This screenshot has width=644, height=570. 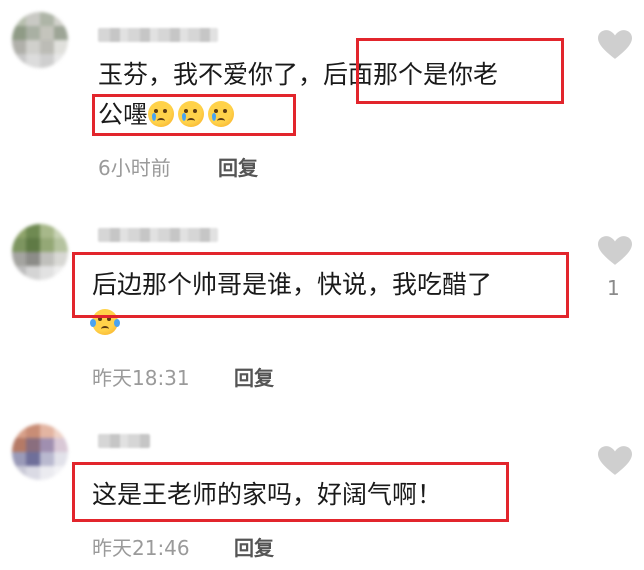 I want to click on comment-time: 昨天18:31, so click(x=141, y=378).